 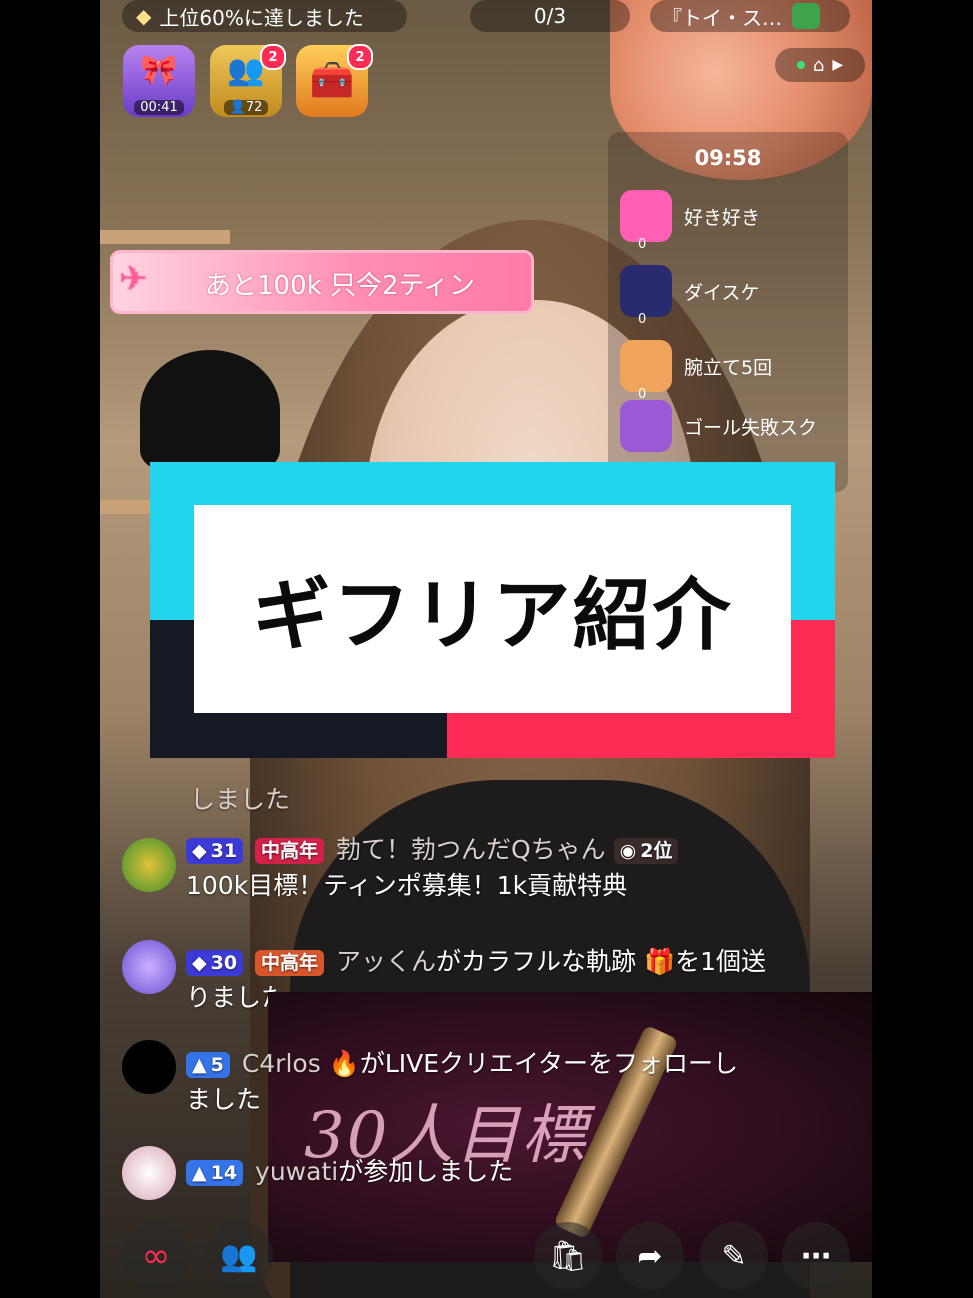 I want to click on gift-item: 0 好き好き, so click(x=690, y=221).